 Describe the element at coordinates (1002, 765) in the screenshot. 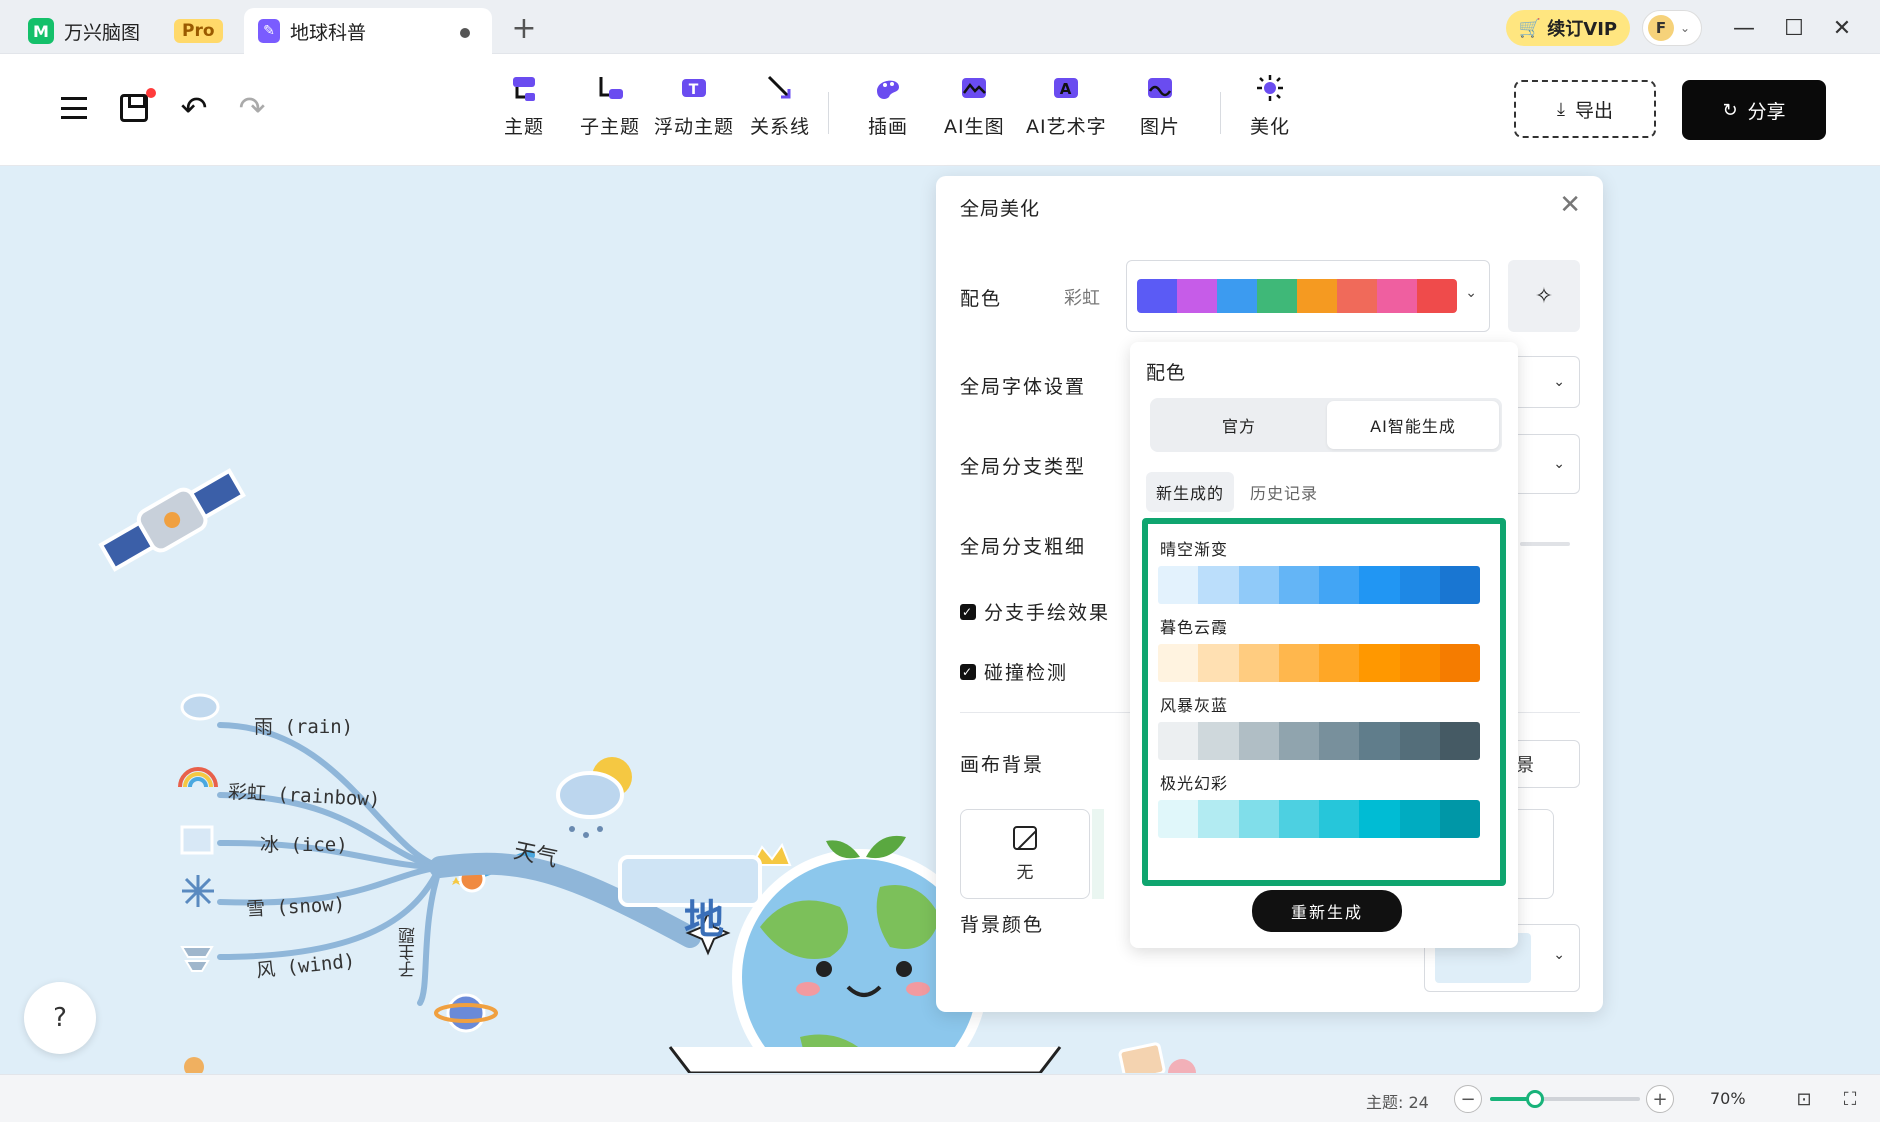

I see `canvas-bg-label: 画布背景` at that location.